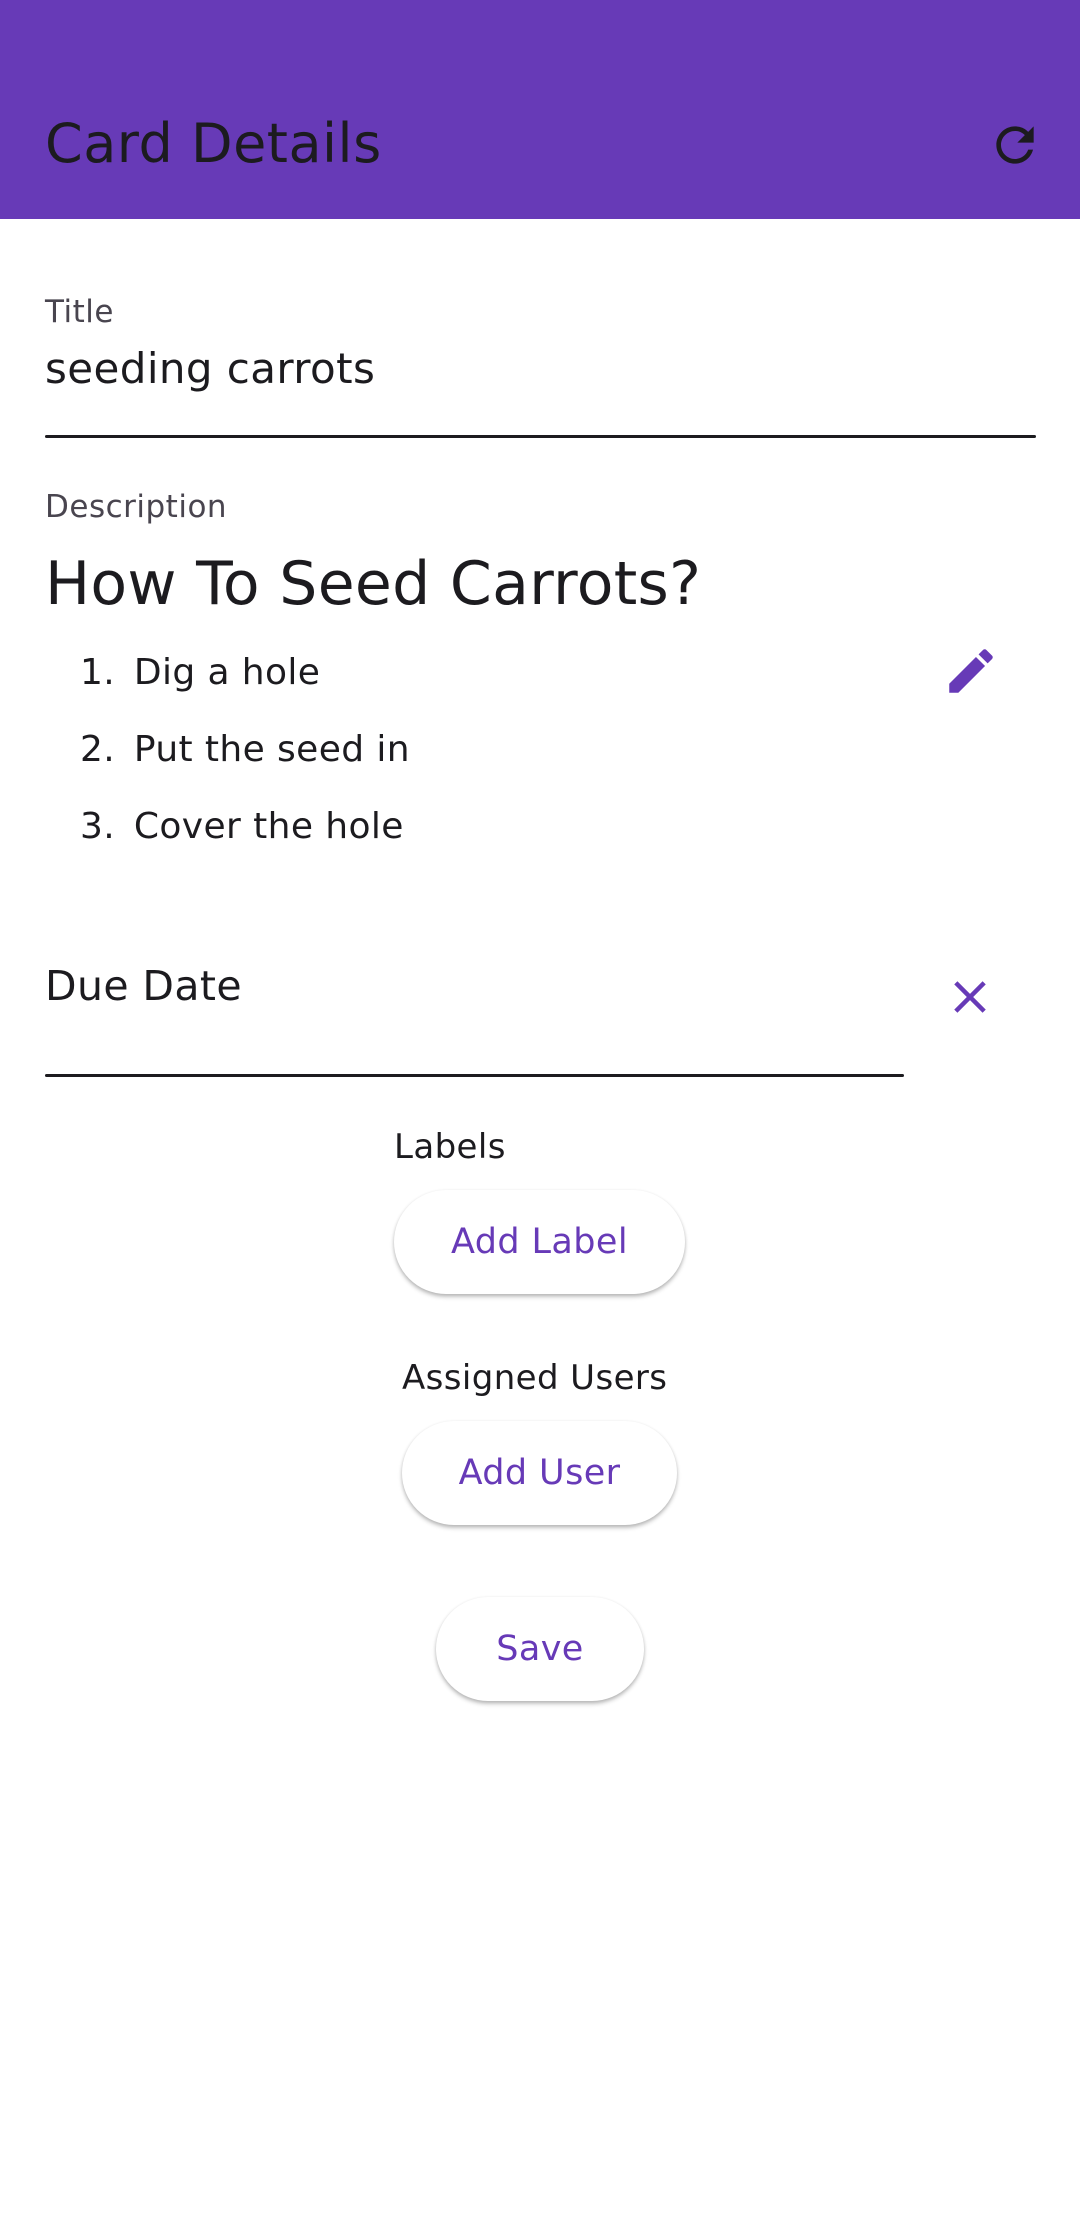  Describe the element at coordinates (143, 986) in the screenshot. I see `due-date-input: Due Date` at that location.